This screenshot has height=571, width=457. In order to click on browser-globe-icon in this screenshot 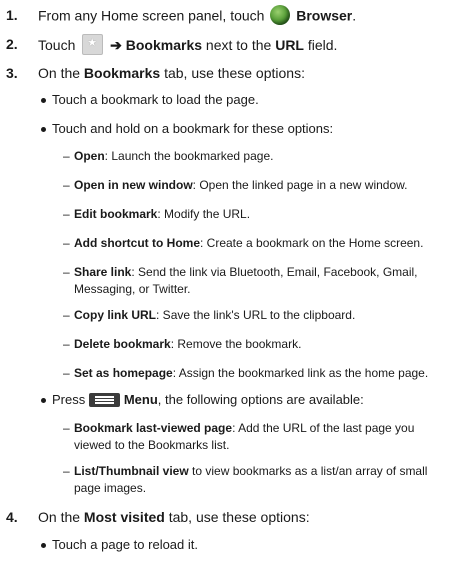, I will do `click(280, 15)`.